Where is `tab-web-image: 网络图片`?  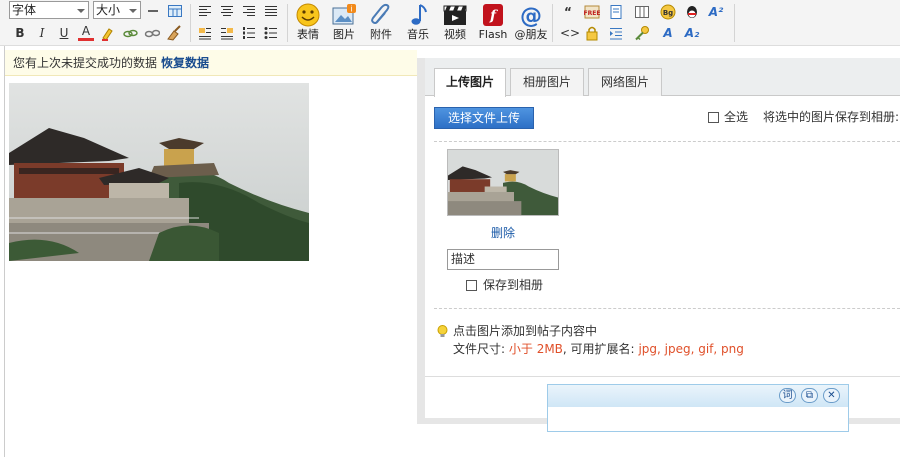
tab-web-image: 网络图片 is located at coordinates (625, 82).